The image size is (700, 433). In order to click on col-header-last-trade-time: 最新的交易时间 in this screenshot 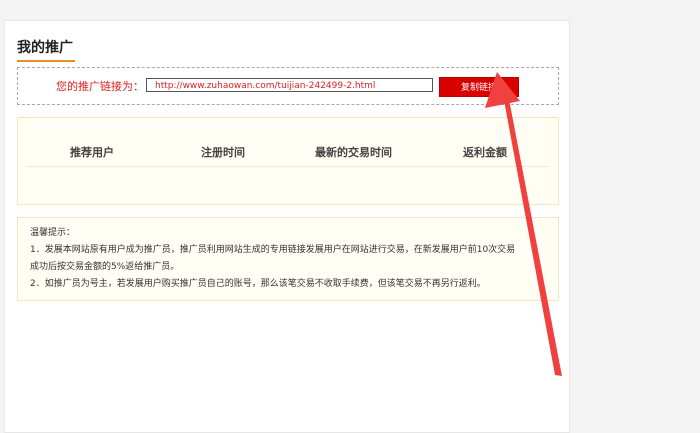, I will do `click(353, 152)`.